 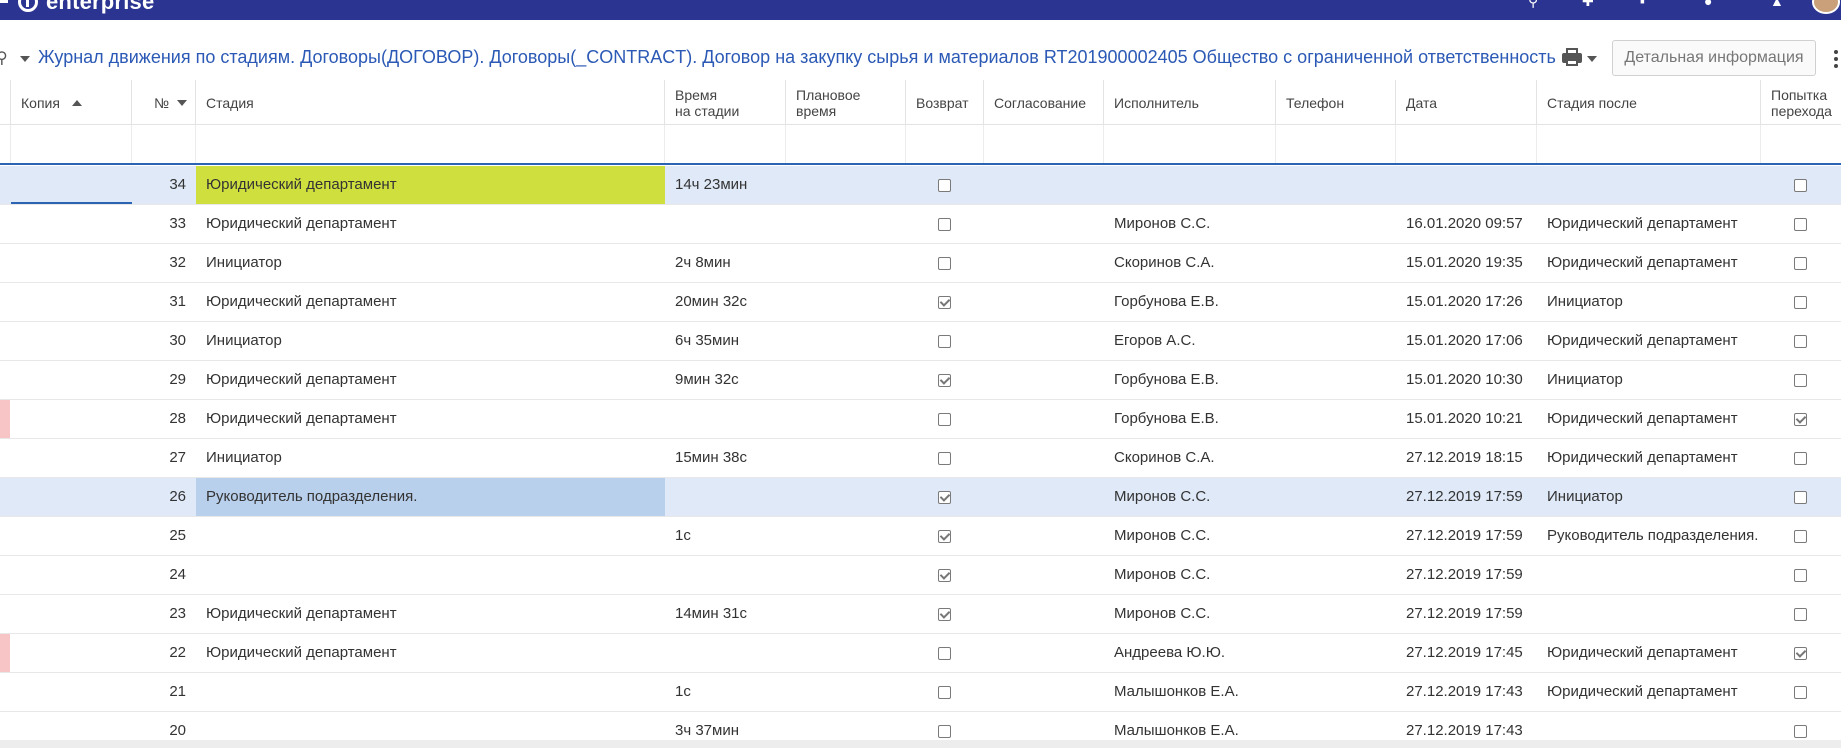 What do you see at coordinates (1466, 144) in the screenshot?
I see `filter-date` at bounding box center [1466, 144].